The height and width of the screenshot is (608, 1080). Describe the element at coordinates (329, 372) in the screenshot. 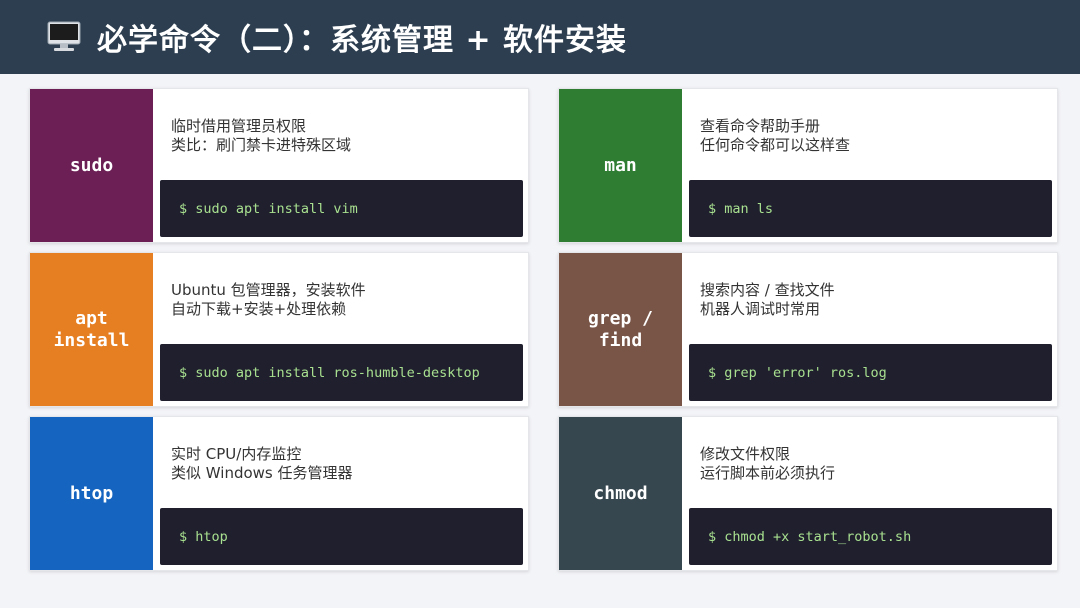

I see `code-text: $ sudo apt install ros-humble-desktop` at that location.